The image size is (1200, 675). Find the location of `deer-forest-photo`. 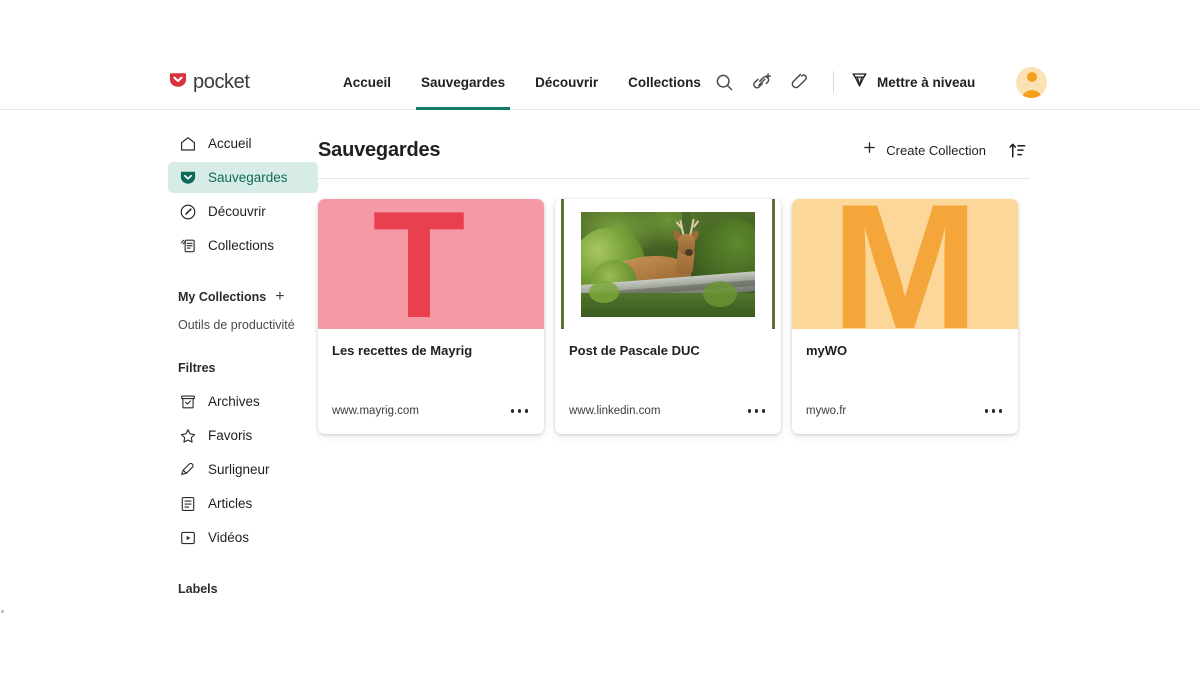

deer-forest-photo is located at coordinates (668, 264).